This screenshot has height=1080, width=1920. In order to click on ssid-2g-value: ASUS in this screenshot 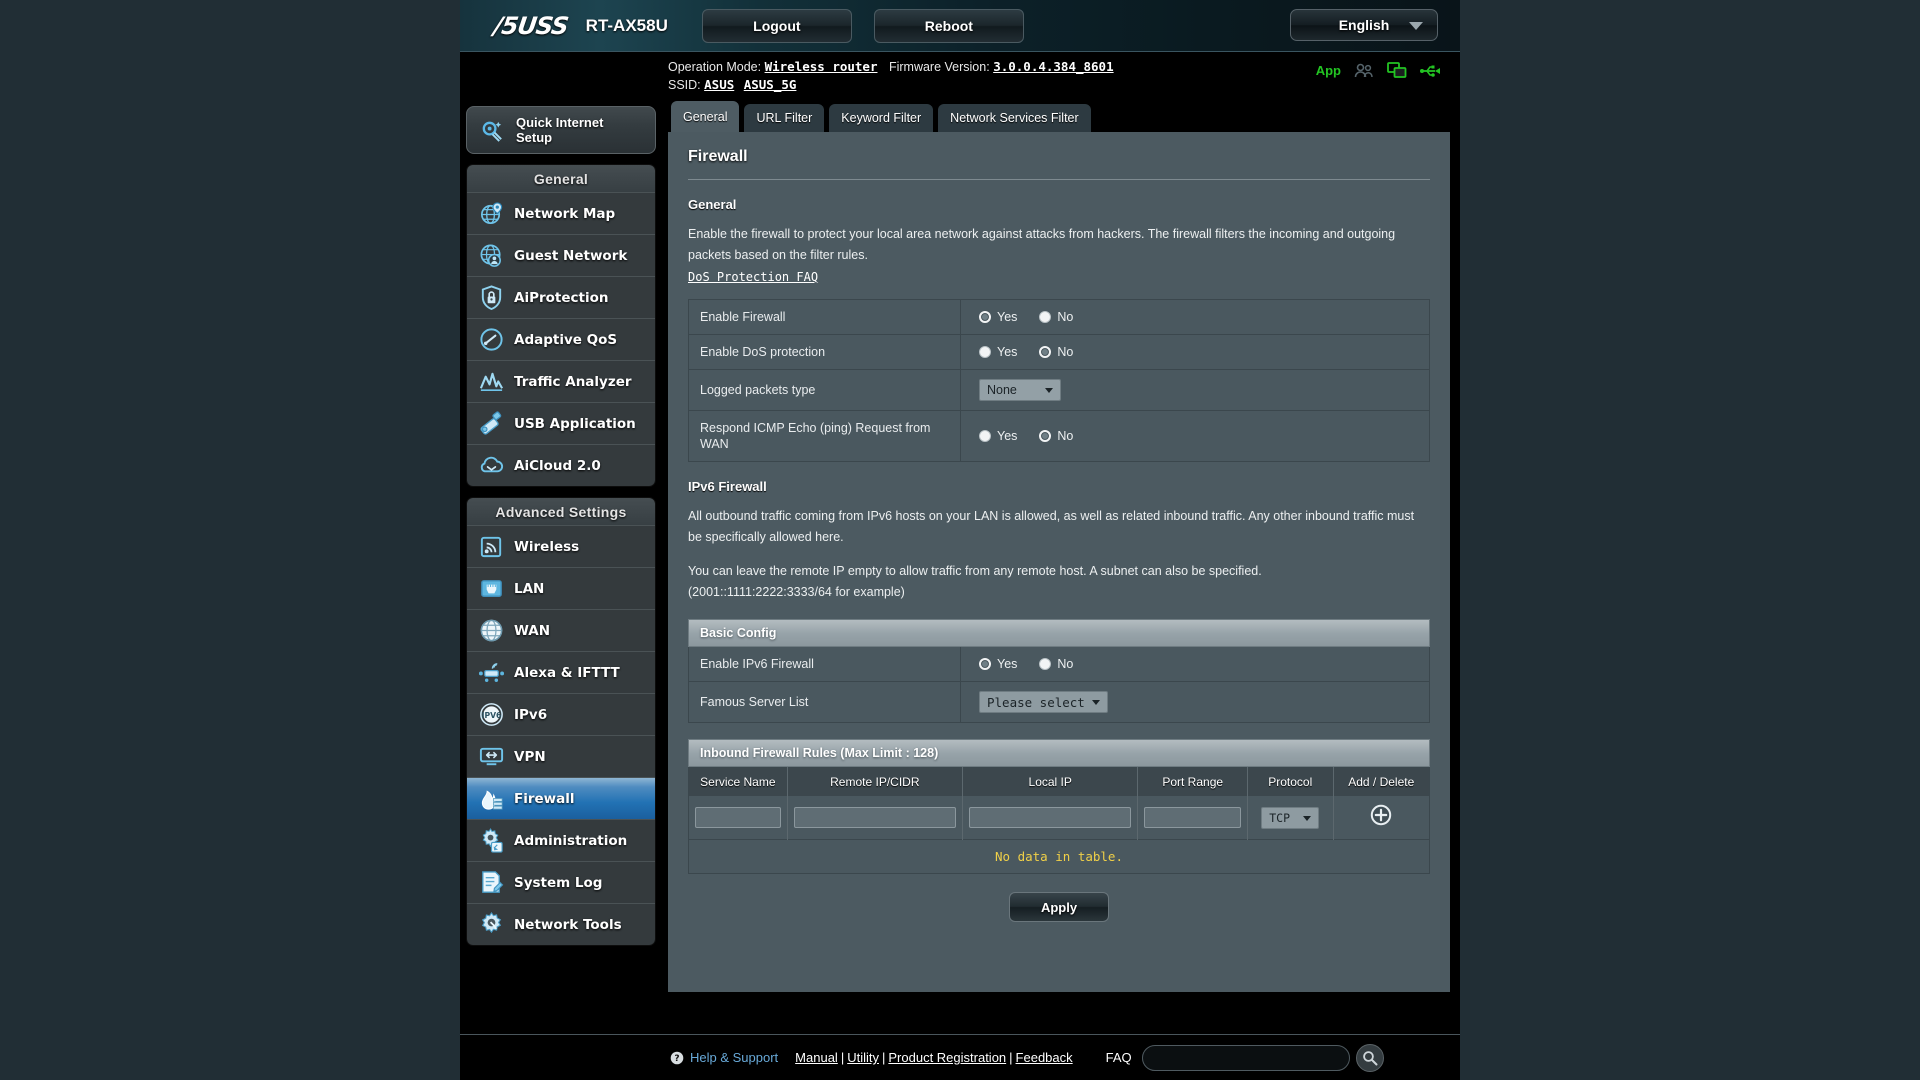, I will do `click(719, 84)`.